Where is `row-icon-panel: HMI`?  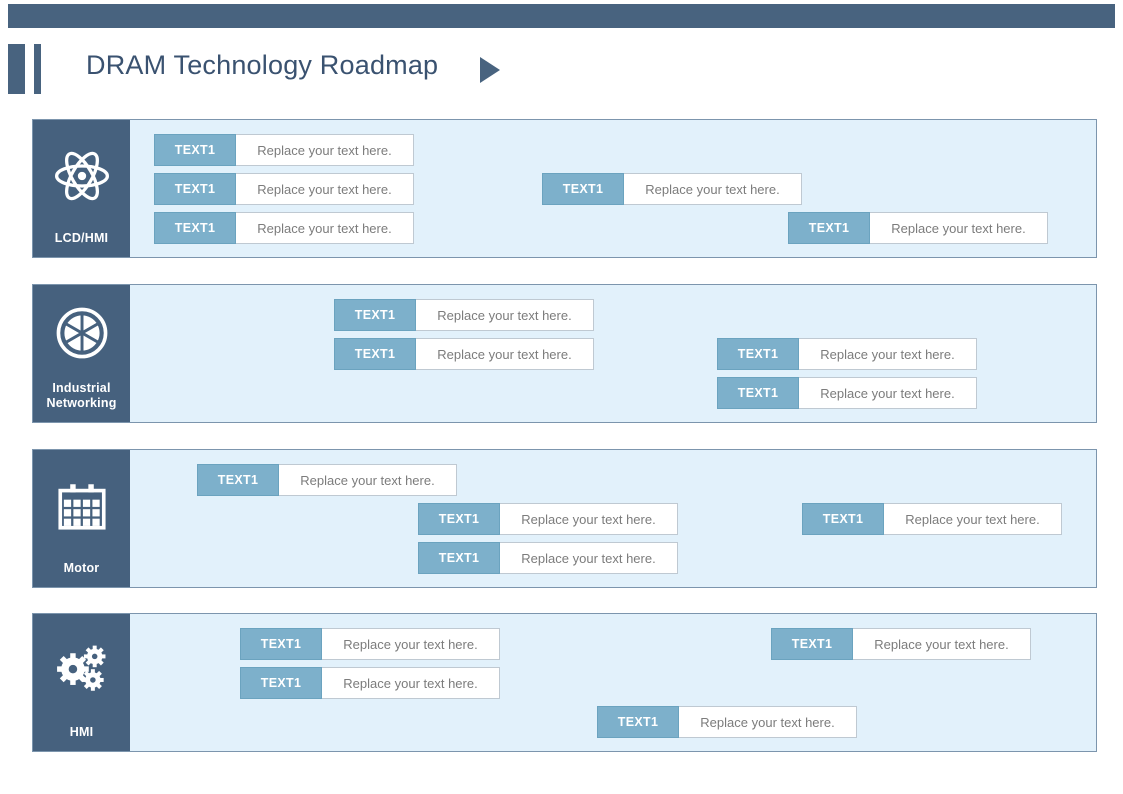
row-icon-panel: HMI is located at coordinates (81, 682).